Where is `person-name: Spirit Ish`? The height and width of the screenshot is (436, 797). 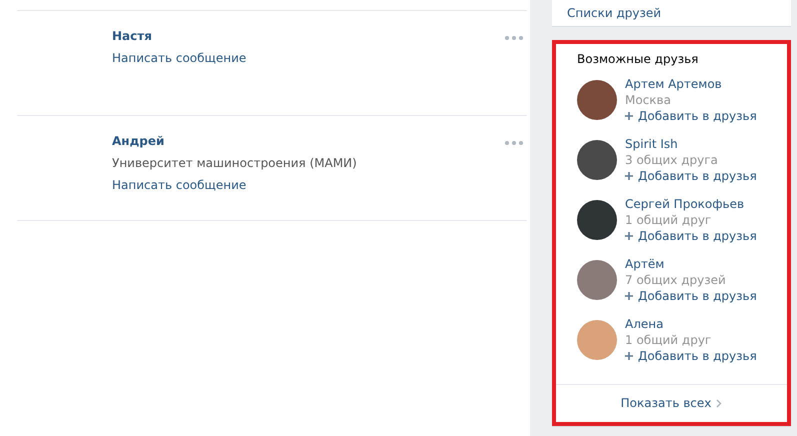
person-name: Spirit Ish is located at coordinates (691, 144).